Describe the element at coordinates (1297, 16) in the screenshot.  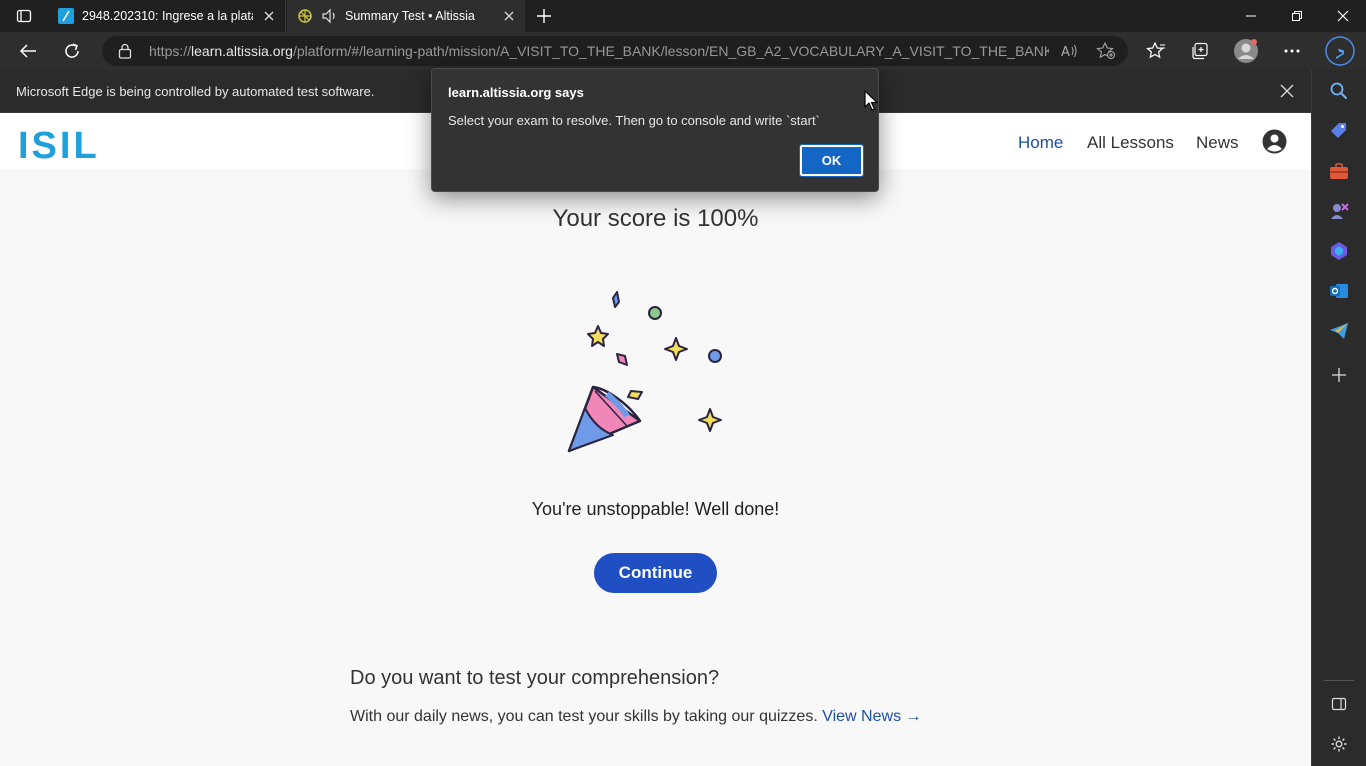
I see `restore-icon` at that location.